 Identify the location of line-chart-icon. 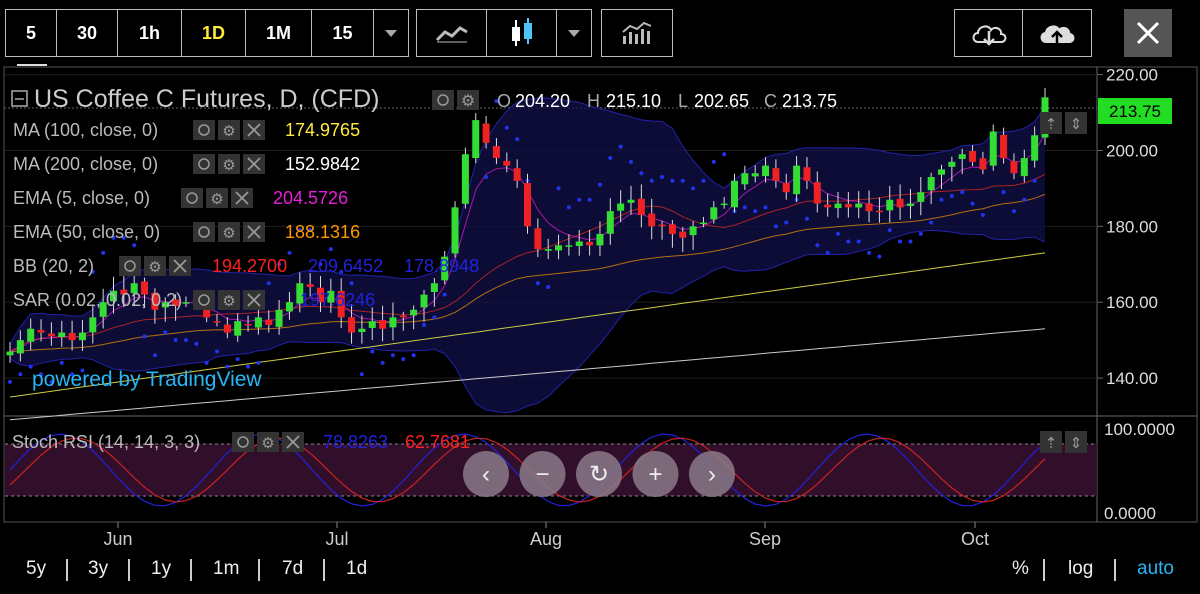
(451, 34).